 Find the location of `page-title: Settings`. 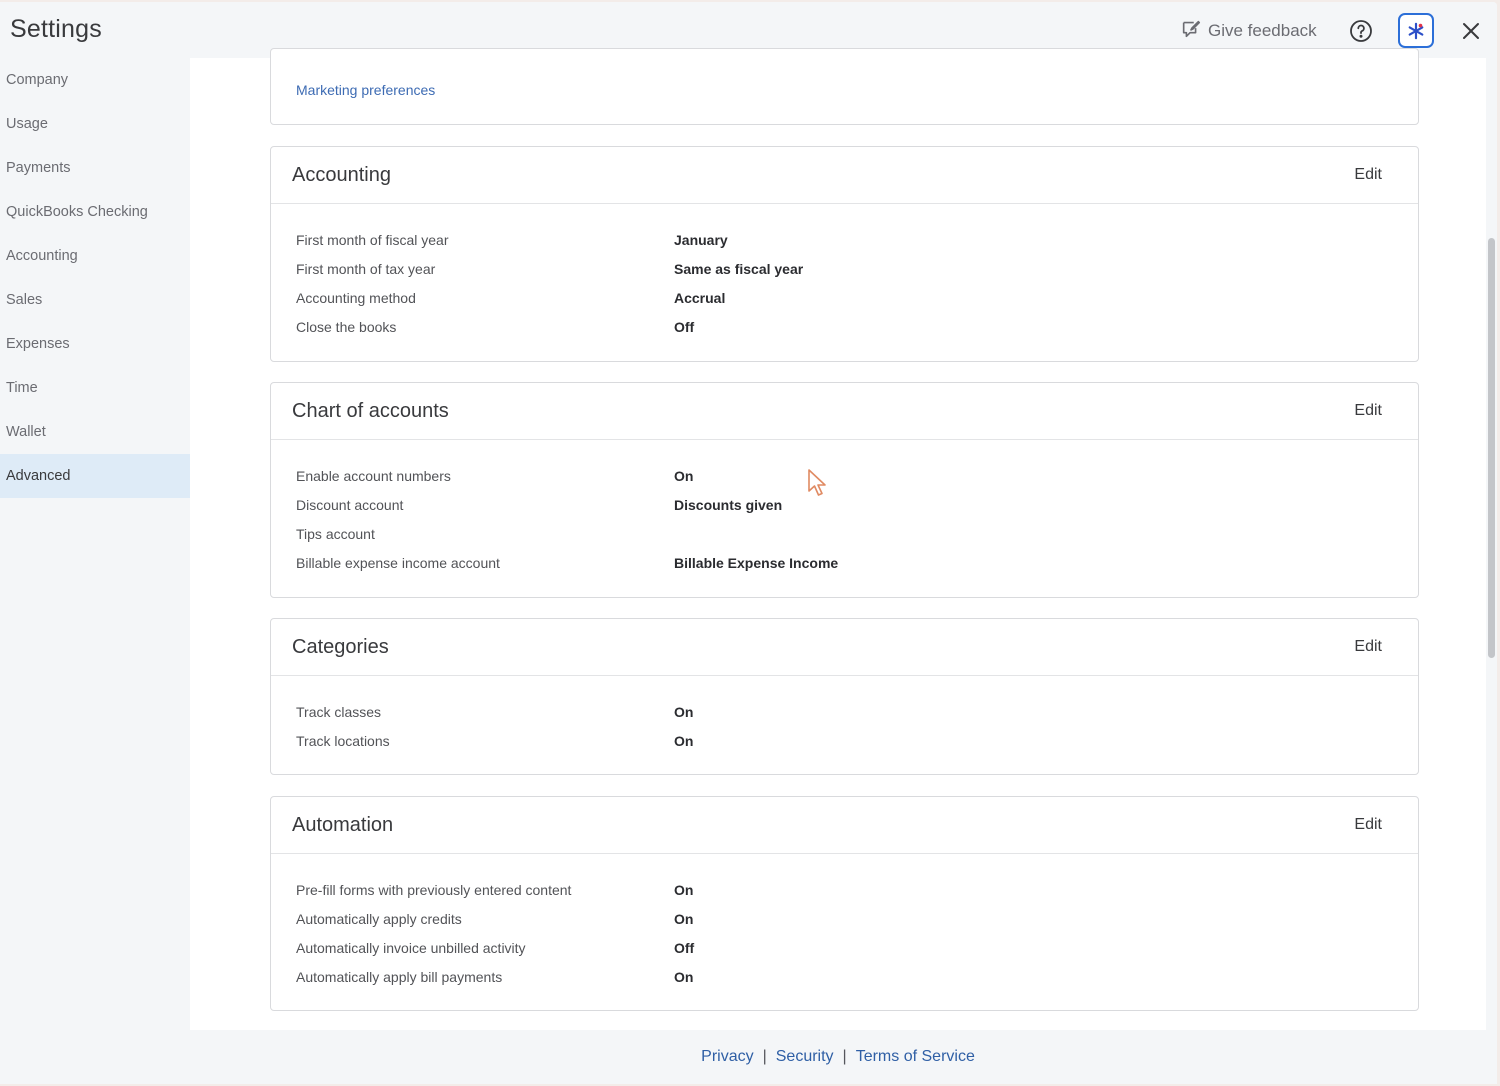

page-title: Settings is located at coordinates (56, 29).